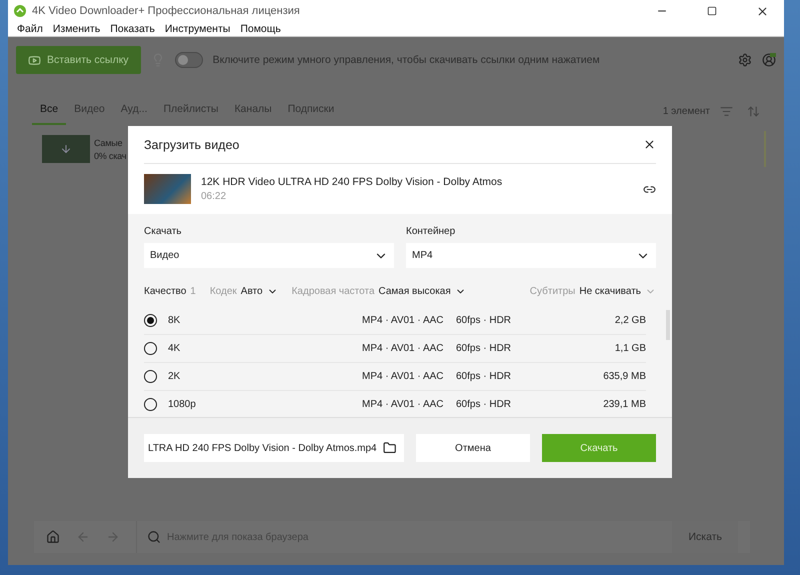 The width and height of the screenshot is (800, 575). I want to click on app-logo-icon, so click(20, 11).